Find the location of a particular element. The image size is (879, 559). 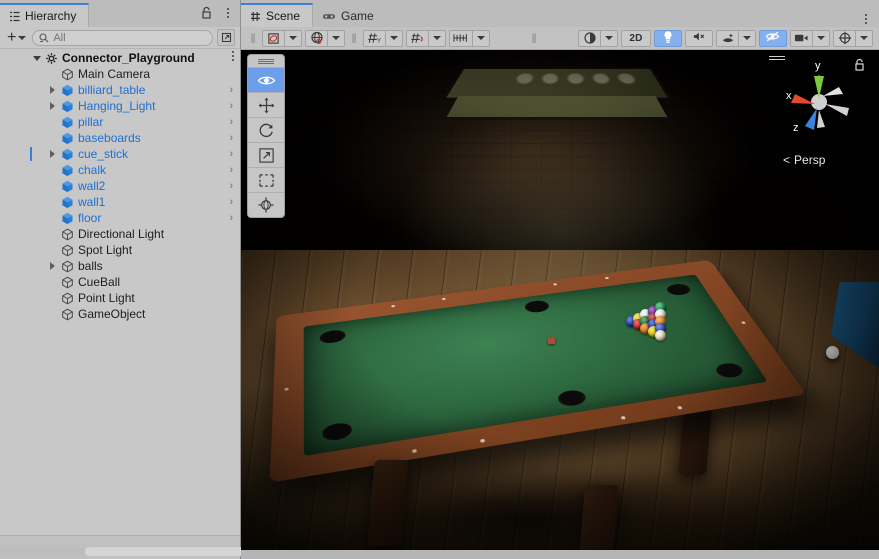

hierarchy-item-hanging-light: Hanging_Light › is located at coordinates (120, 106).